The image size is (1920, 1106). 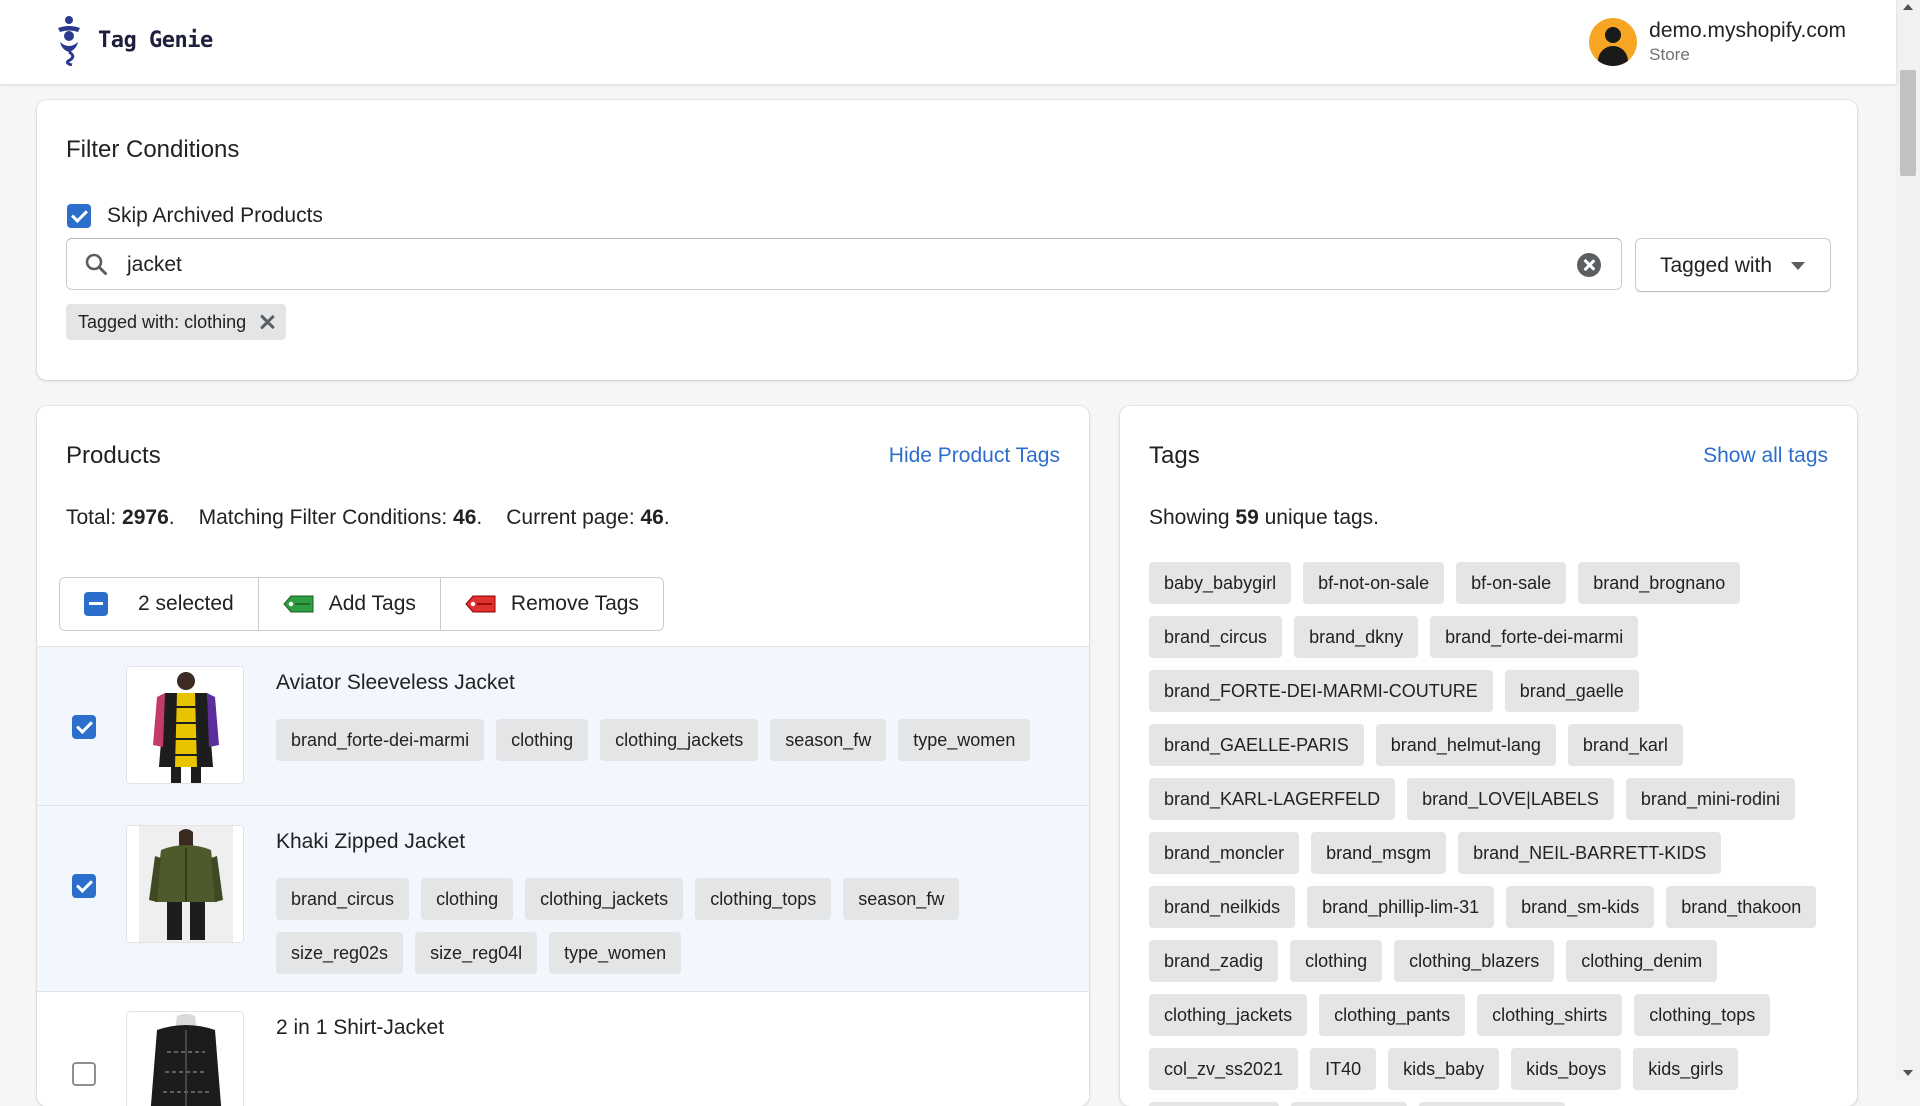 I want to click on tag-chip: brand_brognano, so click(x=1659, y=583).